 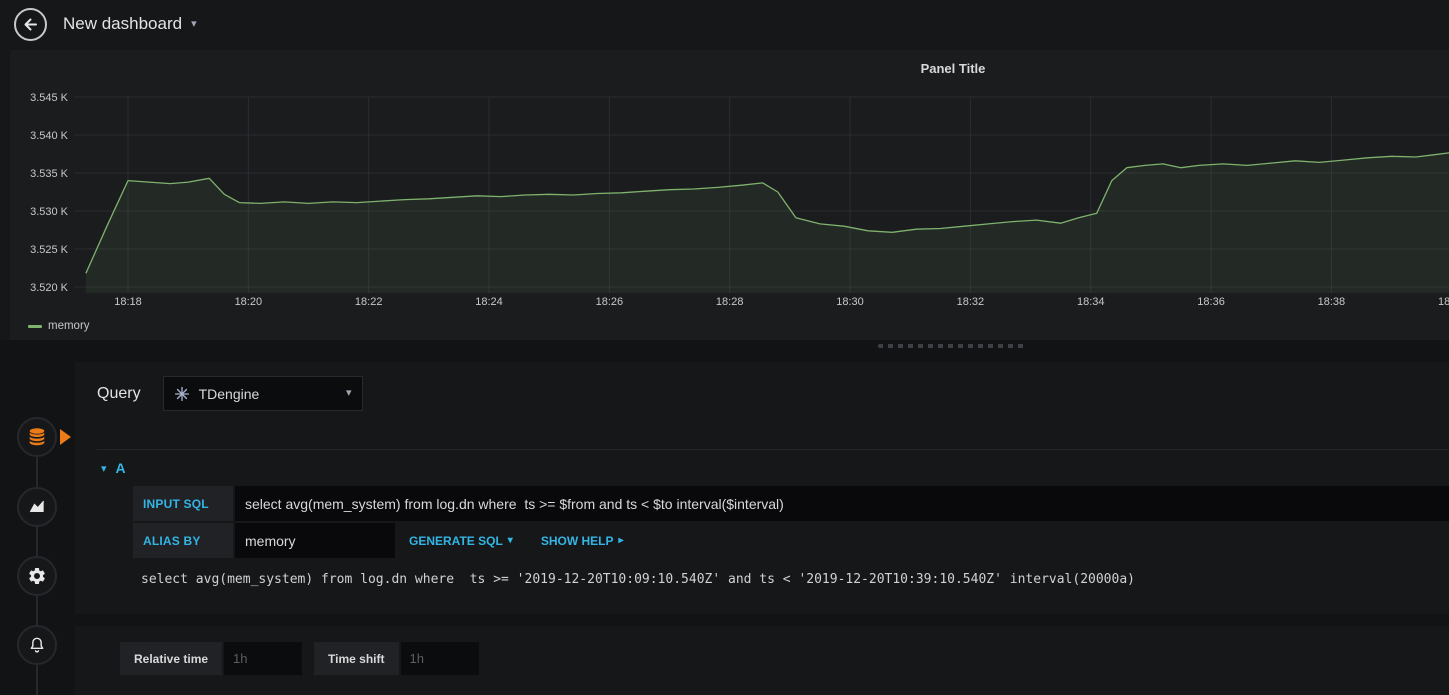 What do you see at coordinates (516, 540) in the screenshot?
I see `query-row-links: GENERATE SQL ▾ SHOW HELP ▸` at bounding box center [516, 540].